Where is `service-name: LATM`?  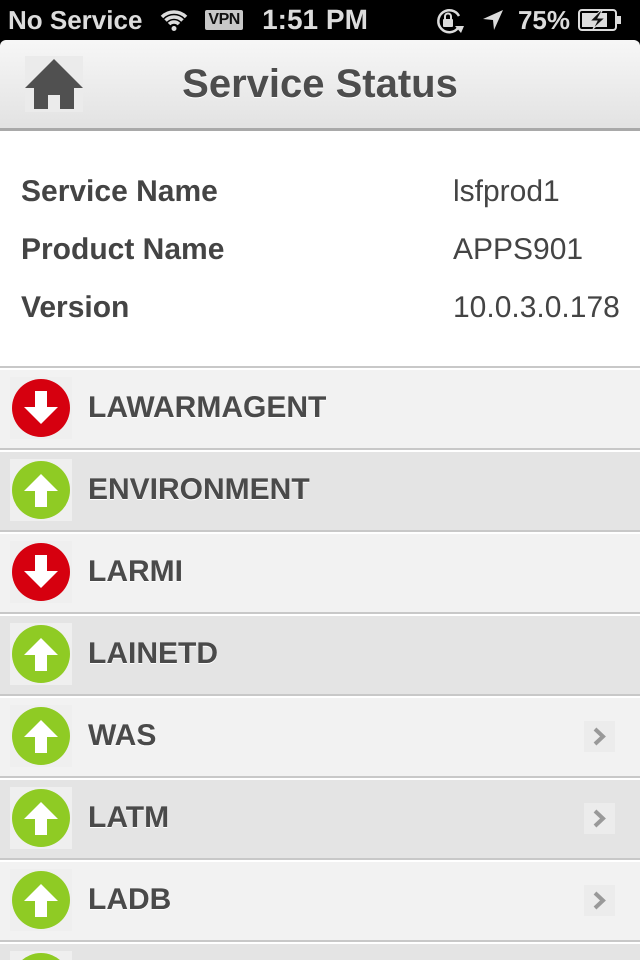 service-name: LATM is located at coordinates (129, 818).